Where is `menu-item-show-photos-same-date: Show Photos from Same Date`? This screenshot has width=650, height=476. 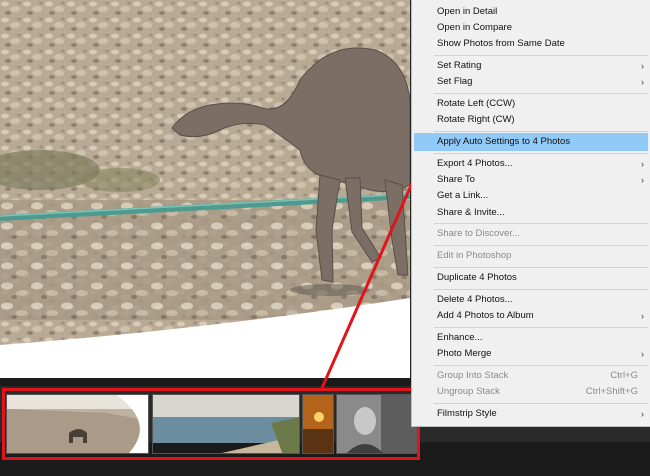 menu-item-show-photos-same-date: Show Photos from Same Date is located at coordinates (531, 44).